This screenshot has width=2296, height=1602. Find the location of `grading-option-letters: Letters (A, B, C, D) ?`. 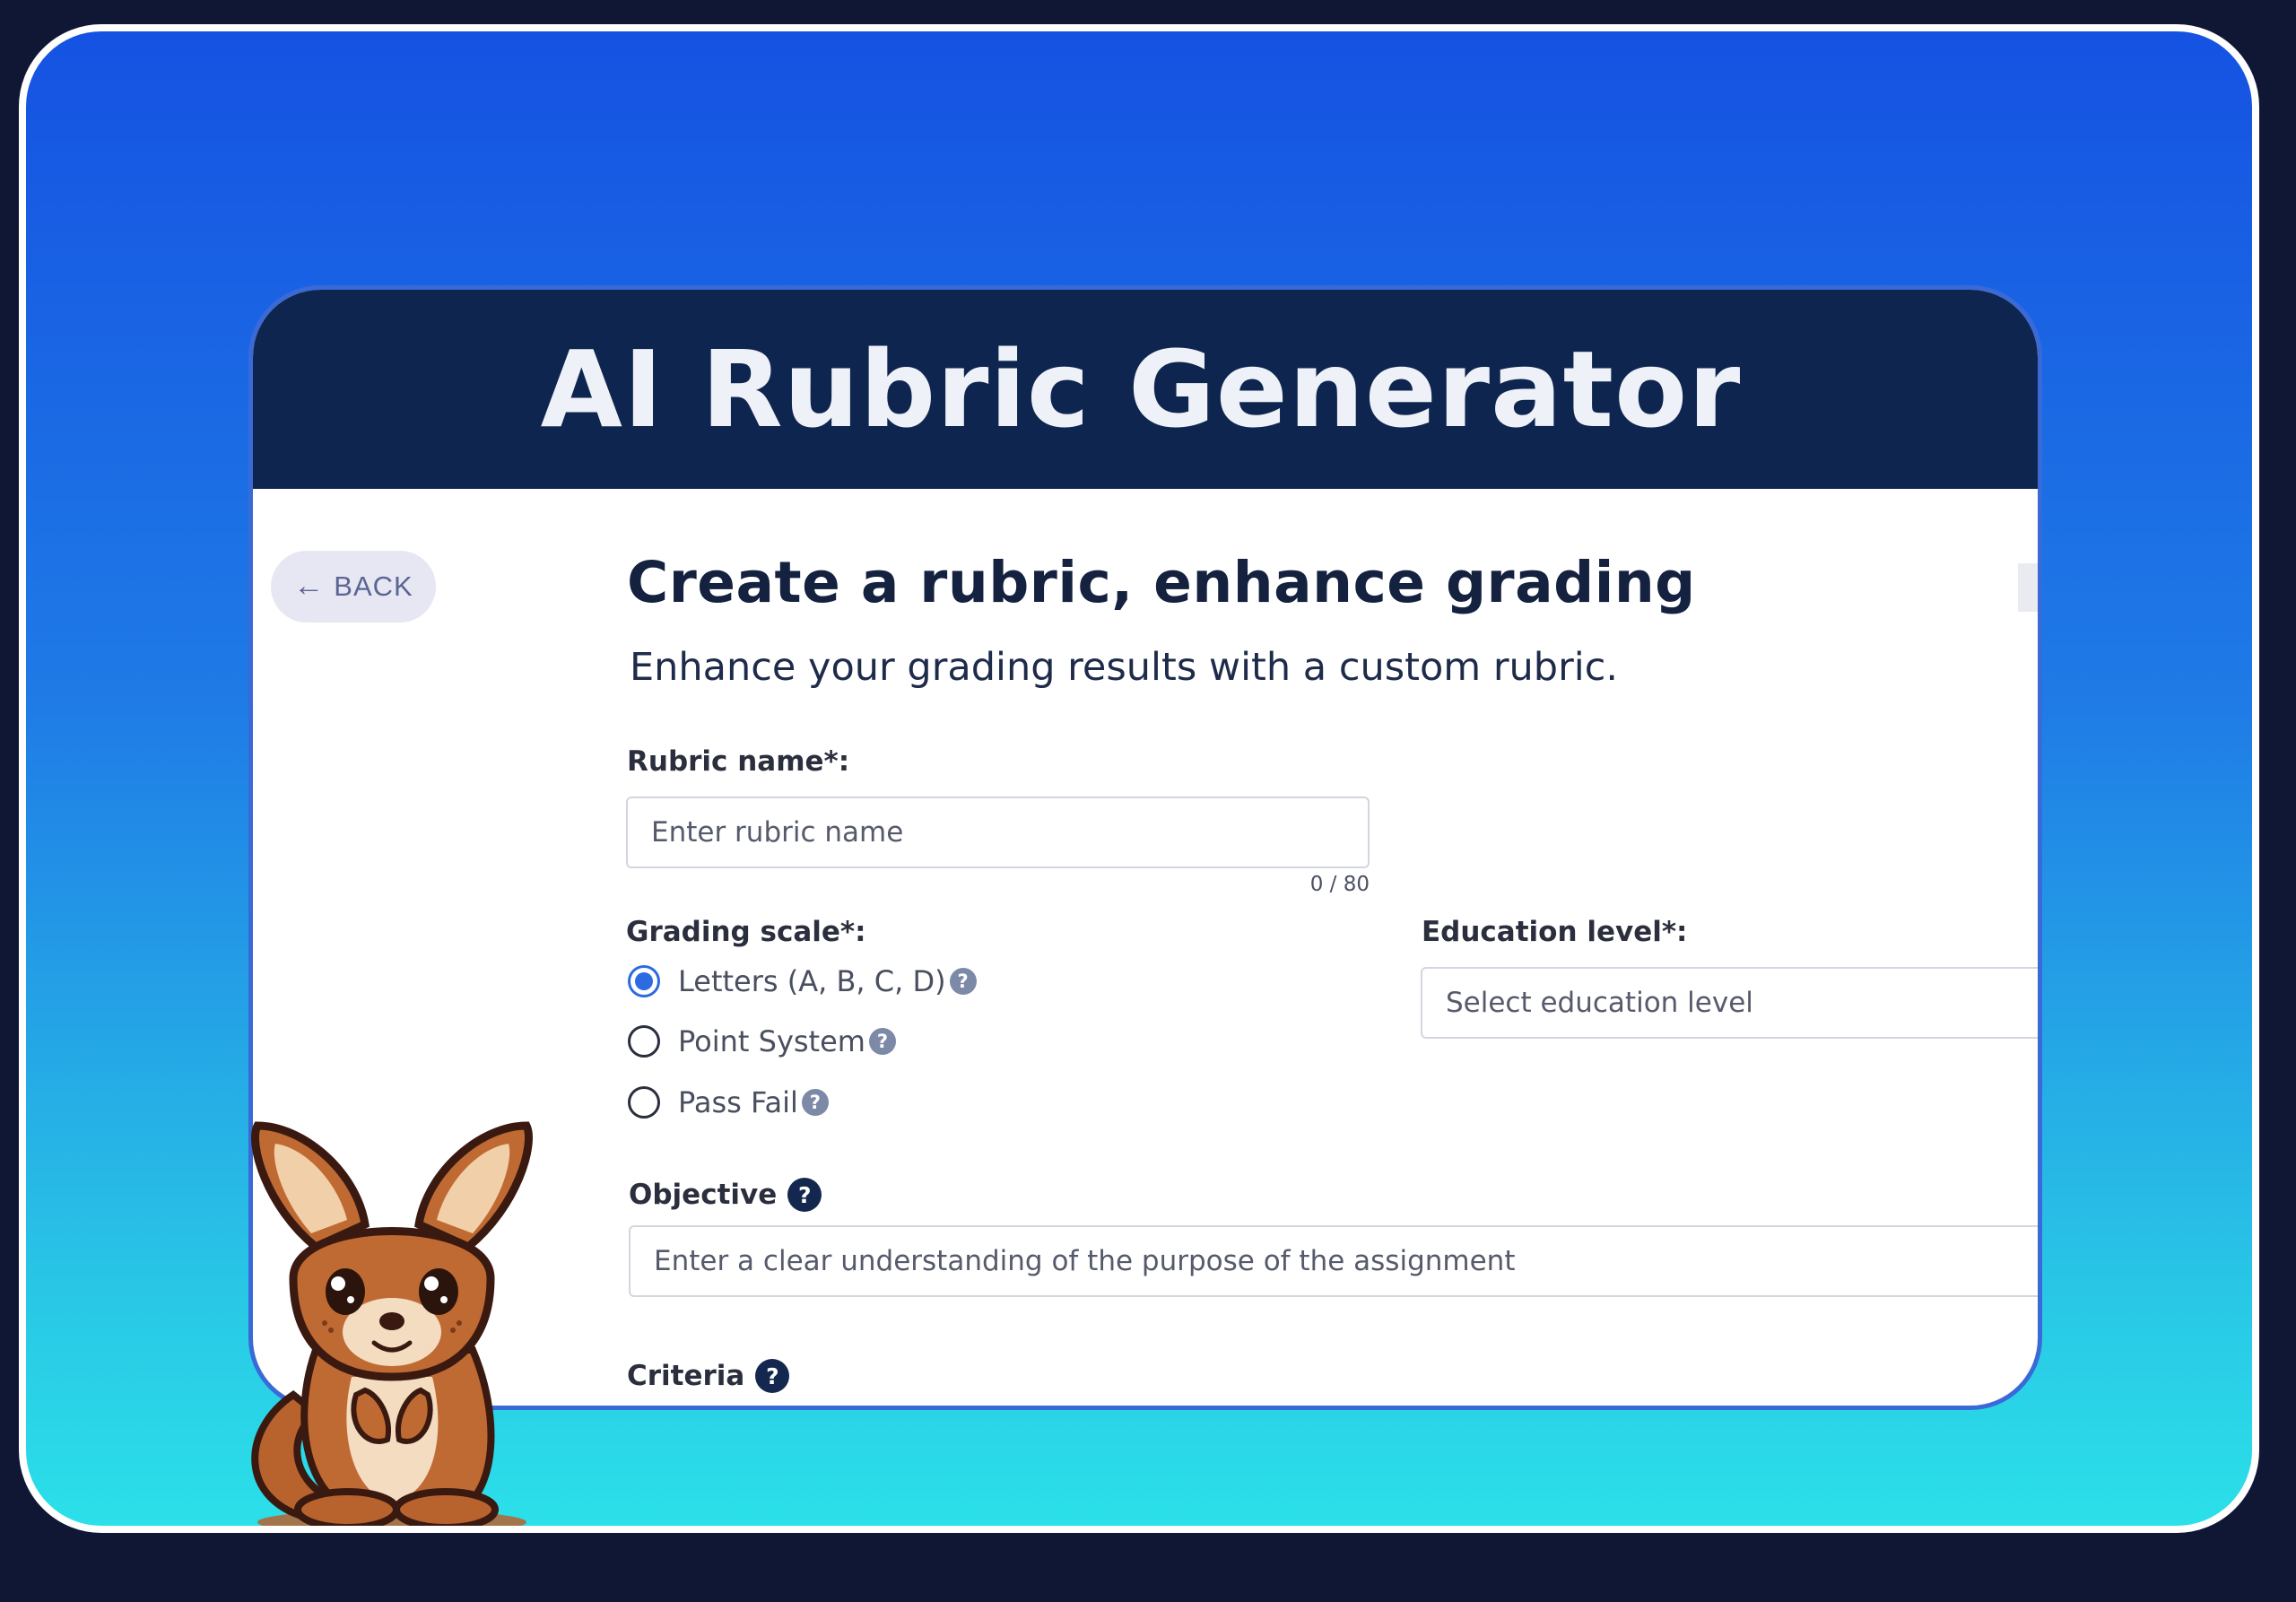

grading-option-letters: Letters (A, B, C, D) ? is located at coordinates (802, 981).